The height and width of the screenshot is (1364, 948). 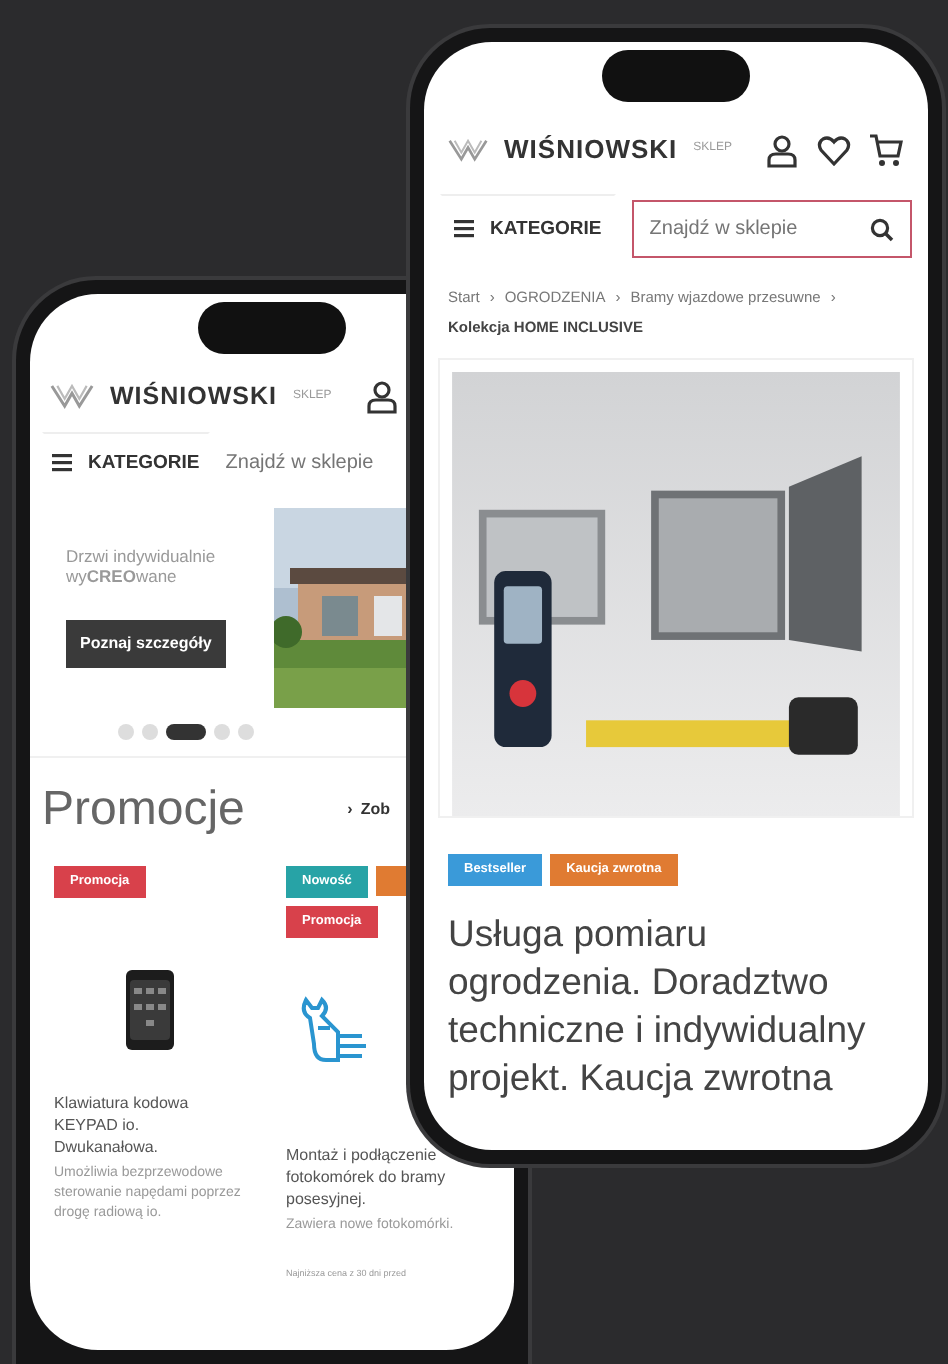 What do you see at coordinates (142, 568) in the screenshot?
I see `banner-text: Drzwi indywidualnie wyCREOwane` at bounding box center [142, 568].